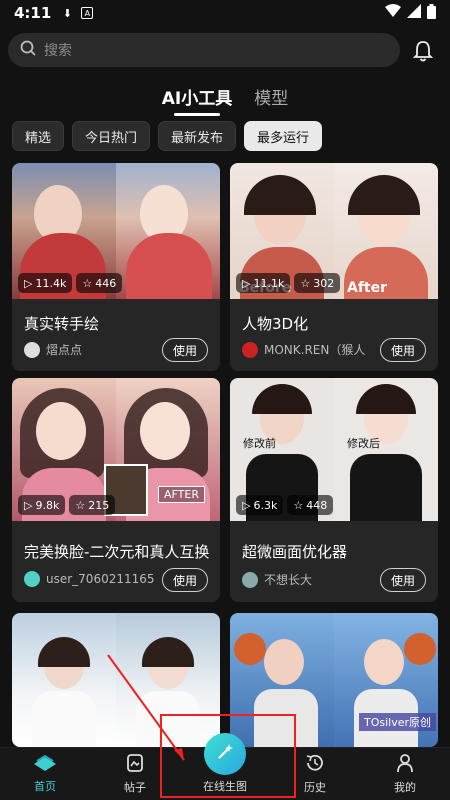  Describe the element at coordinates (225, 13) in the screenshot. I see `status-bar: 4:11 ⬇ A` at that location.